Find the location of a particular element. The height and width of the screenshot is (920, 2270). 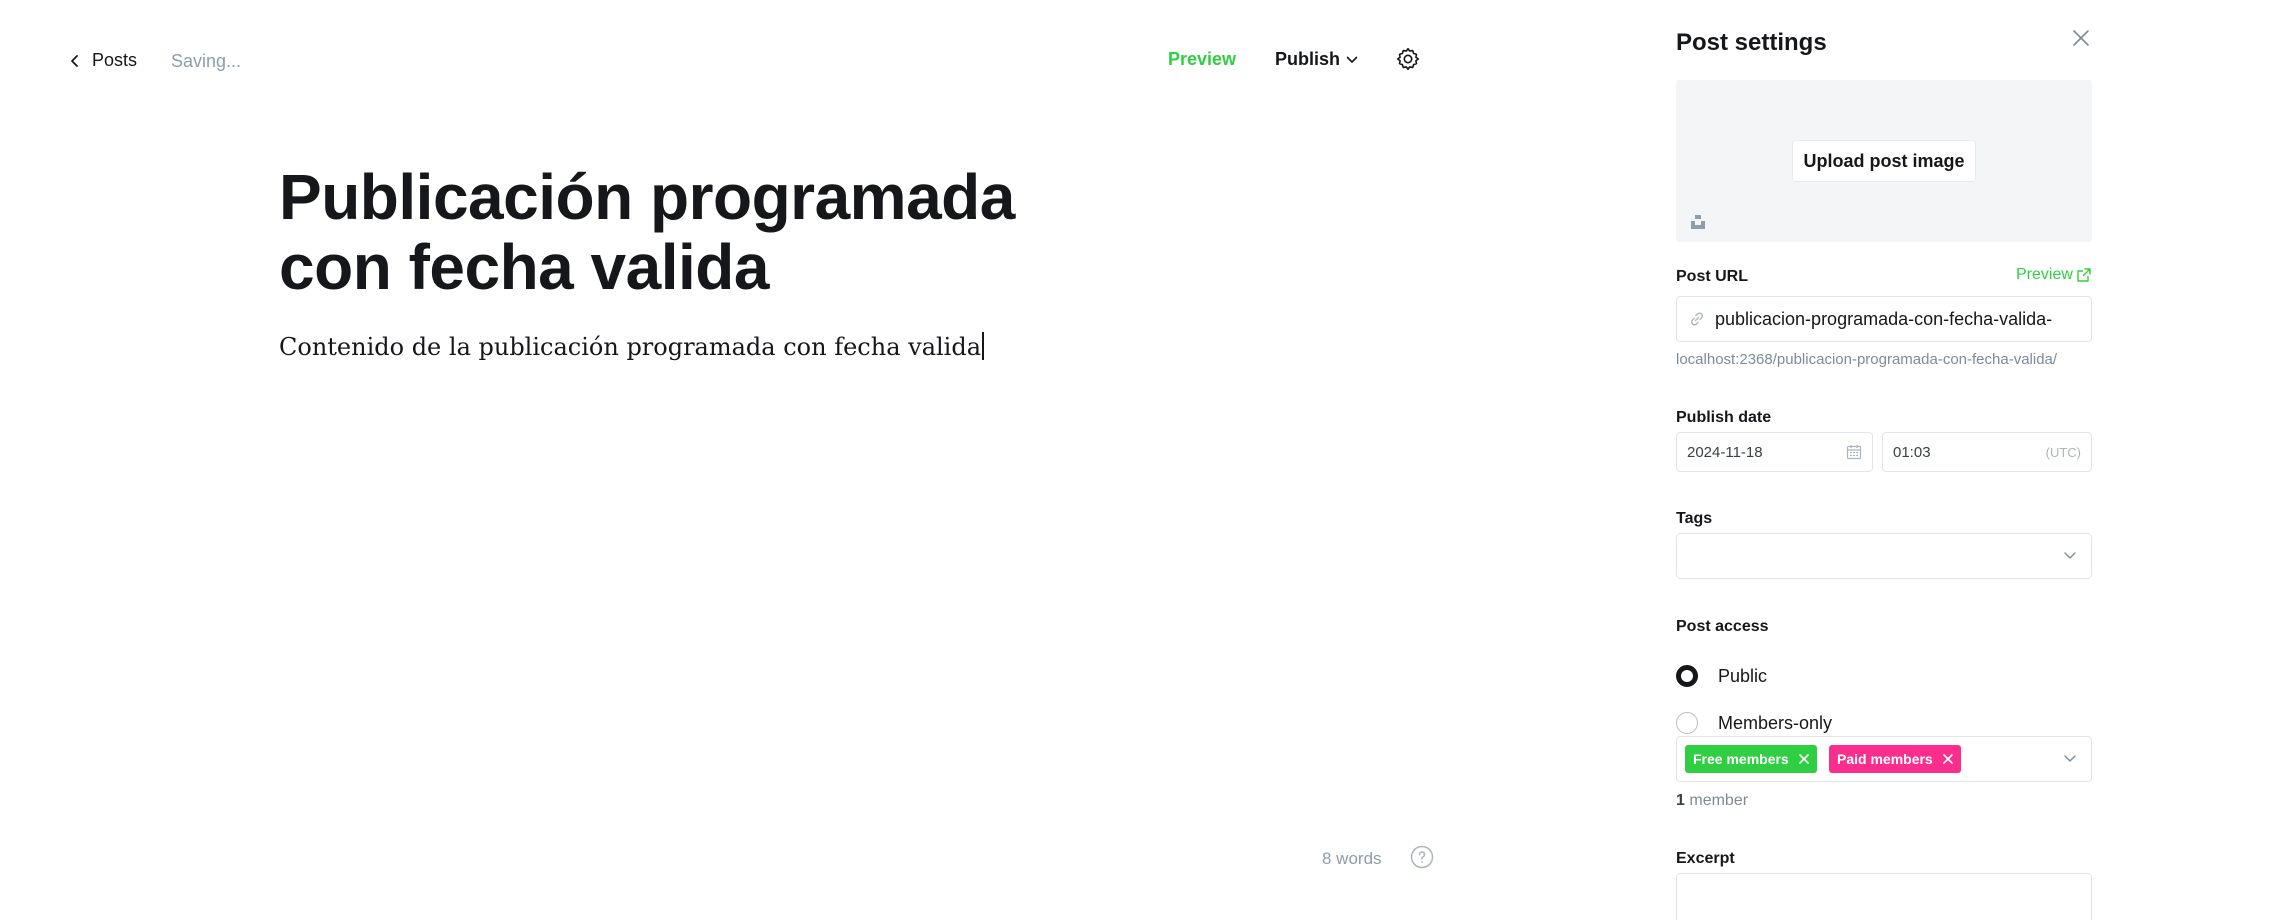

post-url-preview-label: Preview is located at coordinates (2044, 274).